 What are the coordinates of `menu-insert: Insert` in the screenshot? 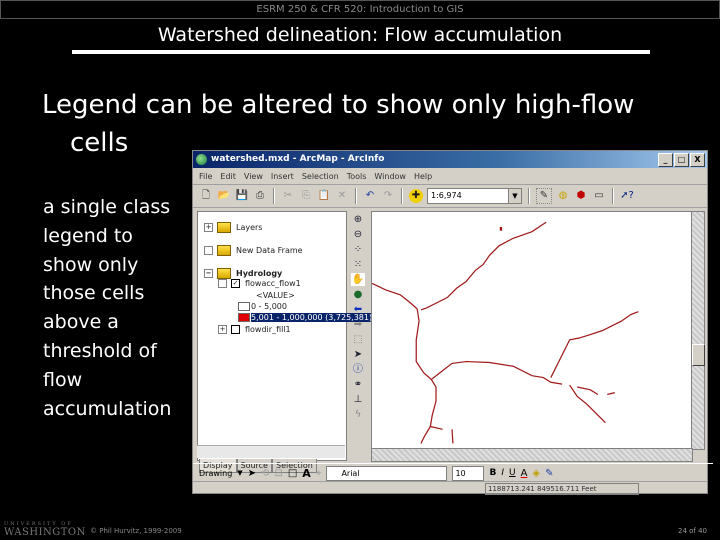 It's located at (282, 176).